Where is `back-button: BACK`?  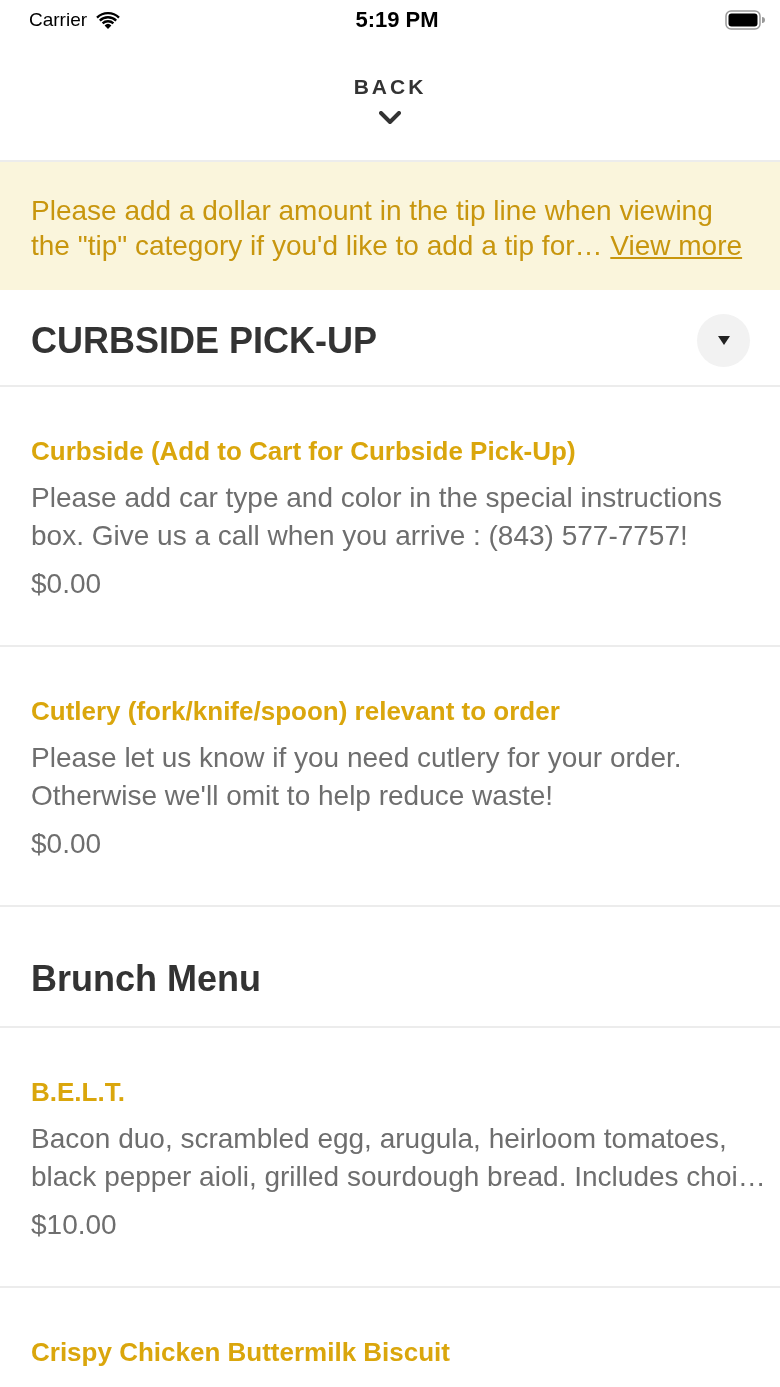
back-button: BACK is located at coordinates (390, 87).